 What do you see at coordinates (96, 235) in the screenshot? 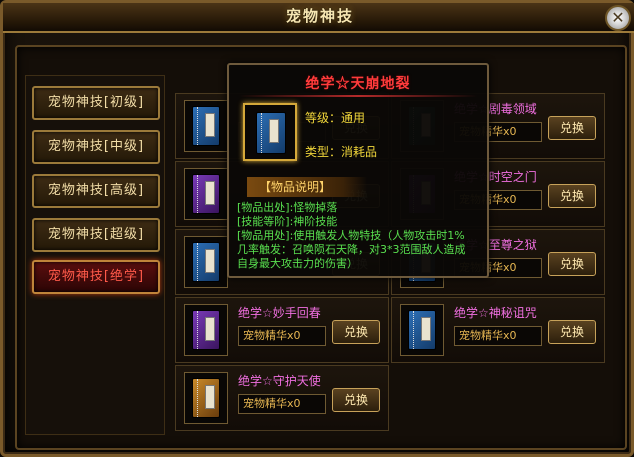
I see `sidebar-item-super: 宠物神技[超级]` at bounding box center [96, 235].